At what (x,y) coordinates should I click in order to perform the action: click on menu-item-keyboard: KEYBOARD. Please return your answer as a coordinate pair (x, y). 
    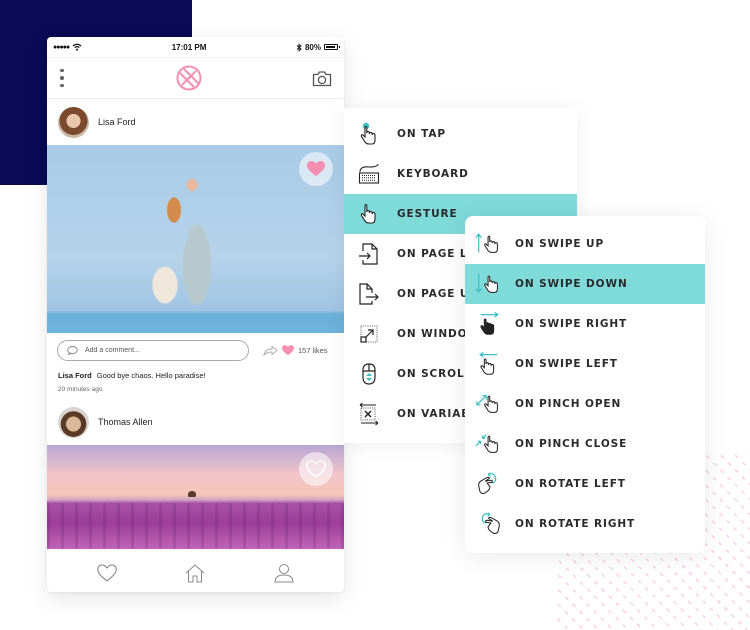
    Looking at the image, I should click on (460, 174).